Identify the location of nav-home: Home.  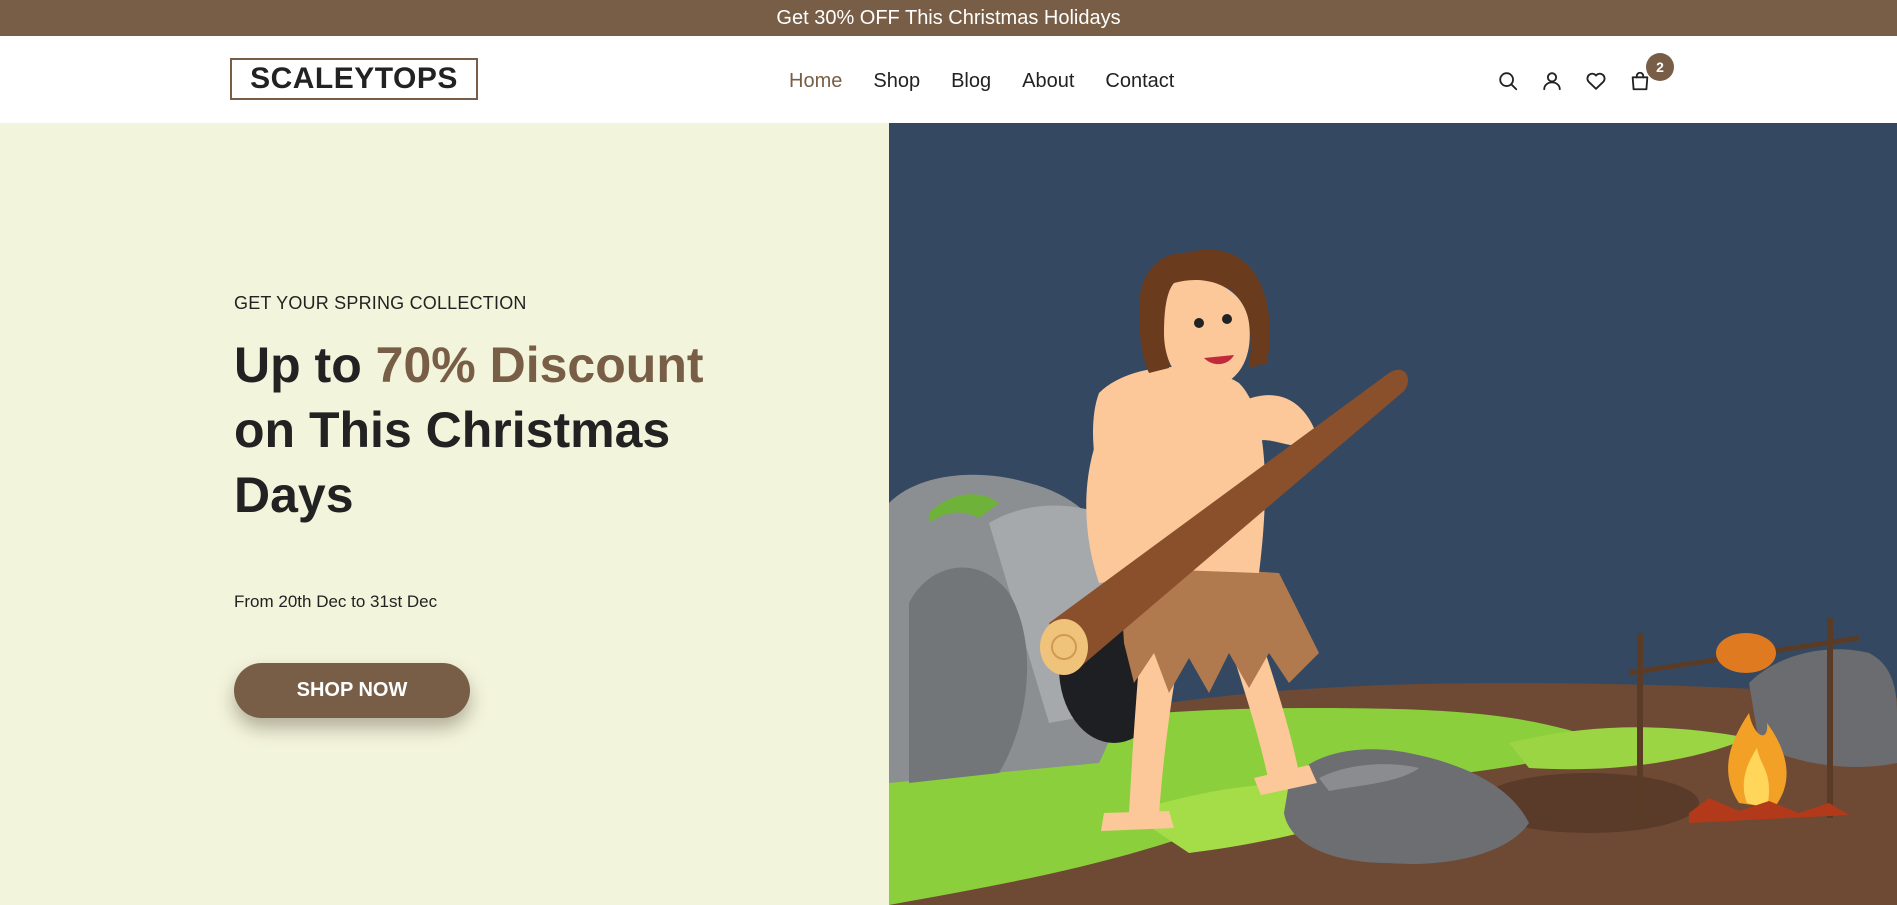
(815, 81).